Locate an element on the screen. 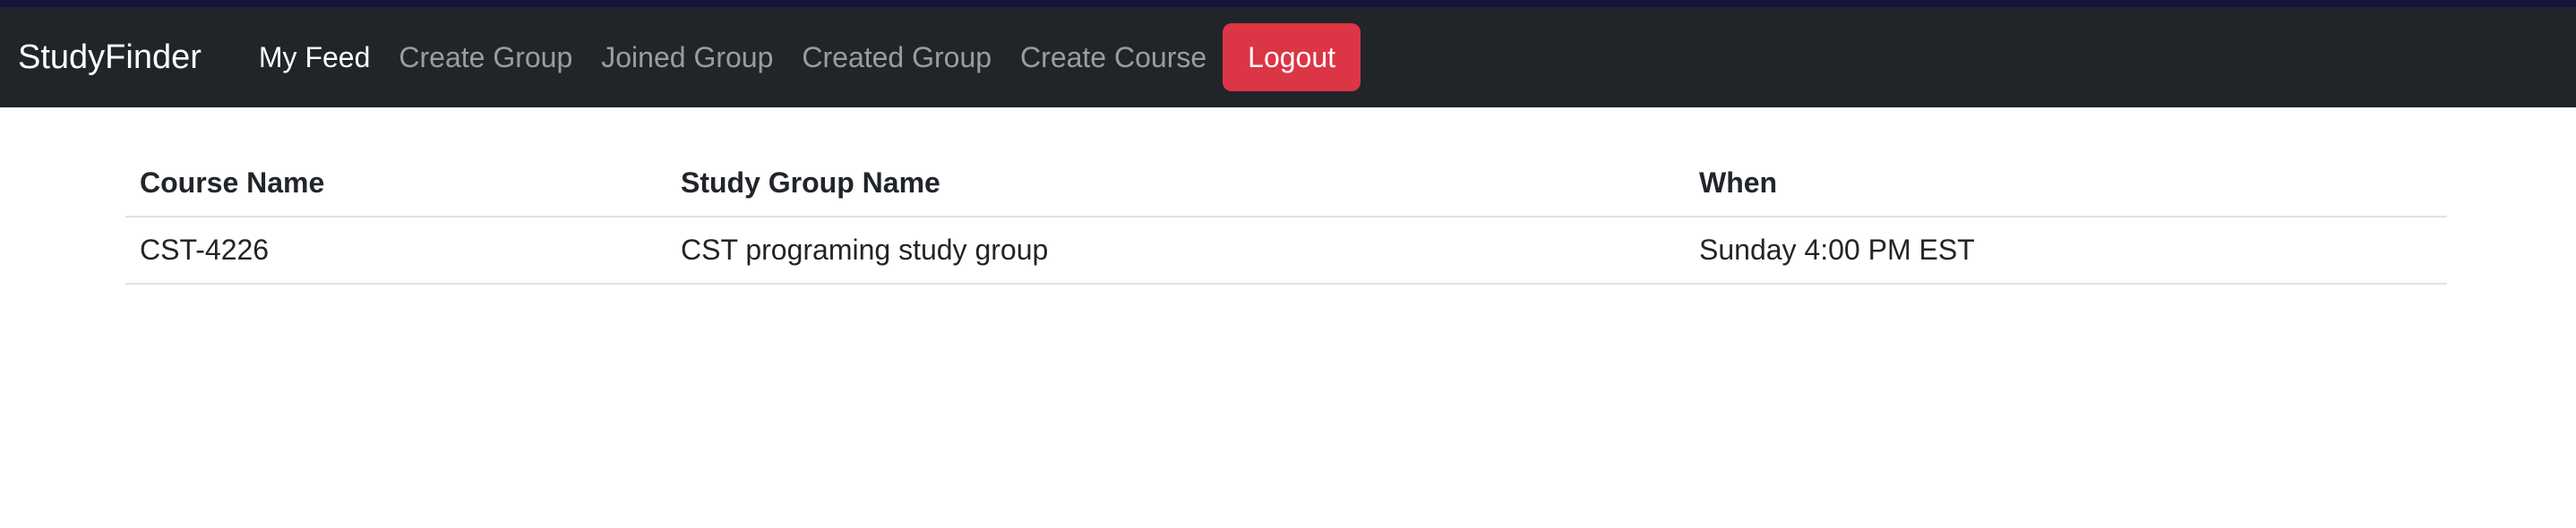  nav-link-joined-group: Joined Group is located at coordinates (687, 57).